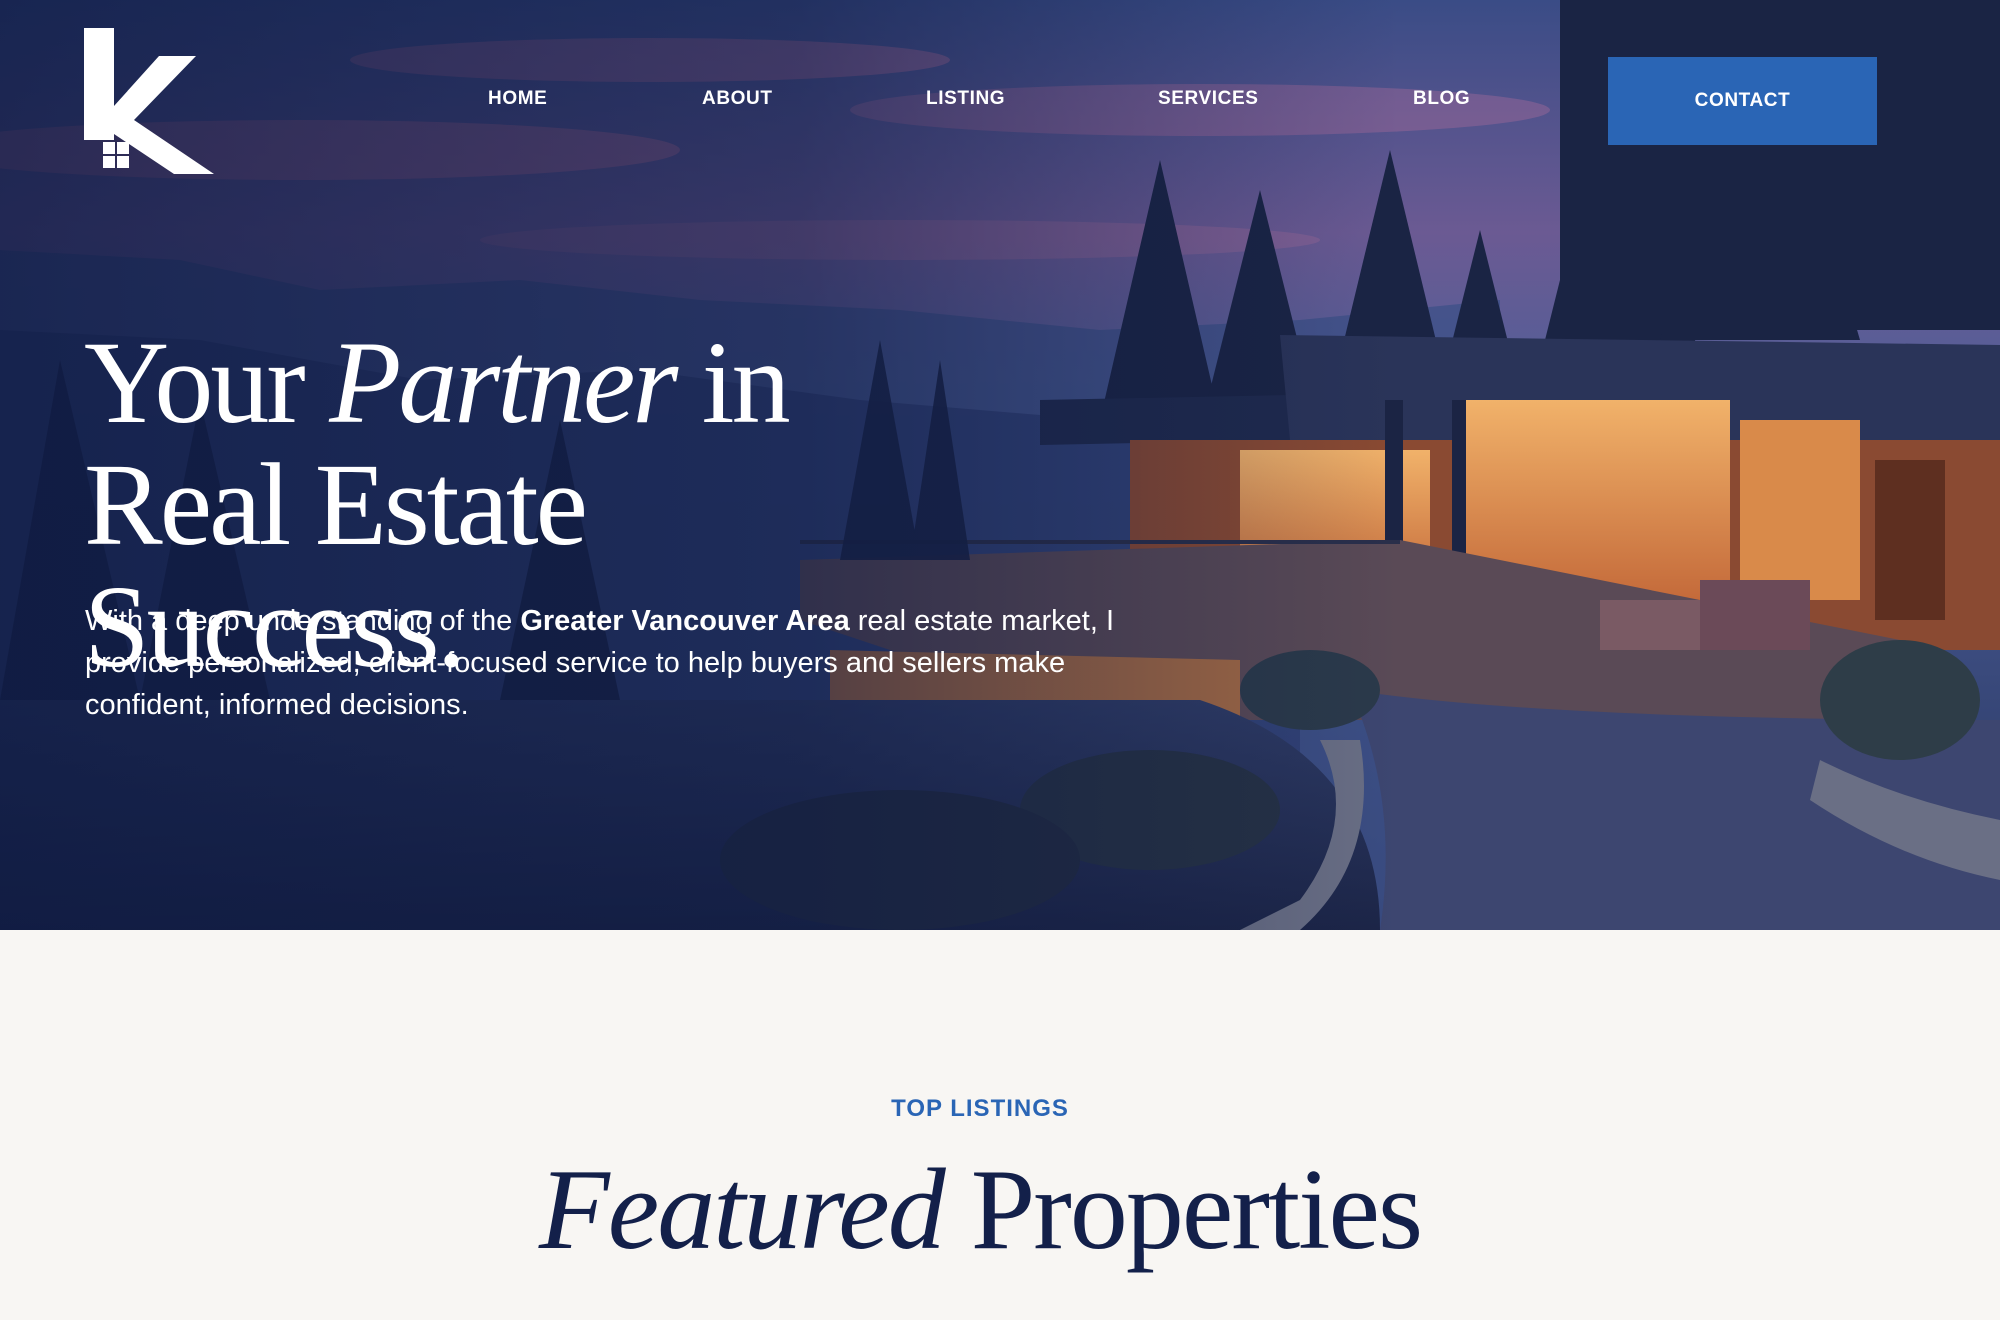 This screenshot has height=1320, width=2000. Describe the element at coordinates (980, 1108) in the screenshot. I see `section-eyebrow: TOP LISTINGS` at that location.